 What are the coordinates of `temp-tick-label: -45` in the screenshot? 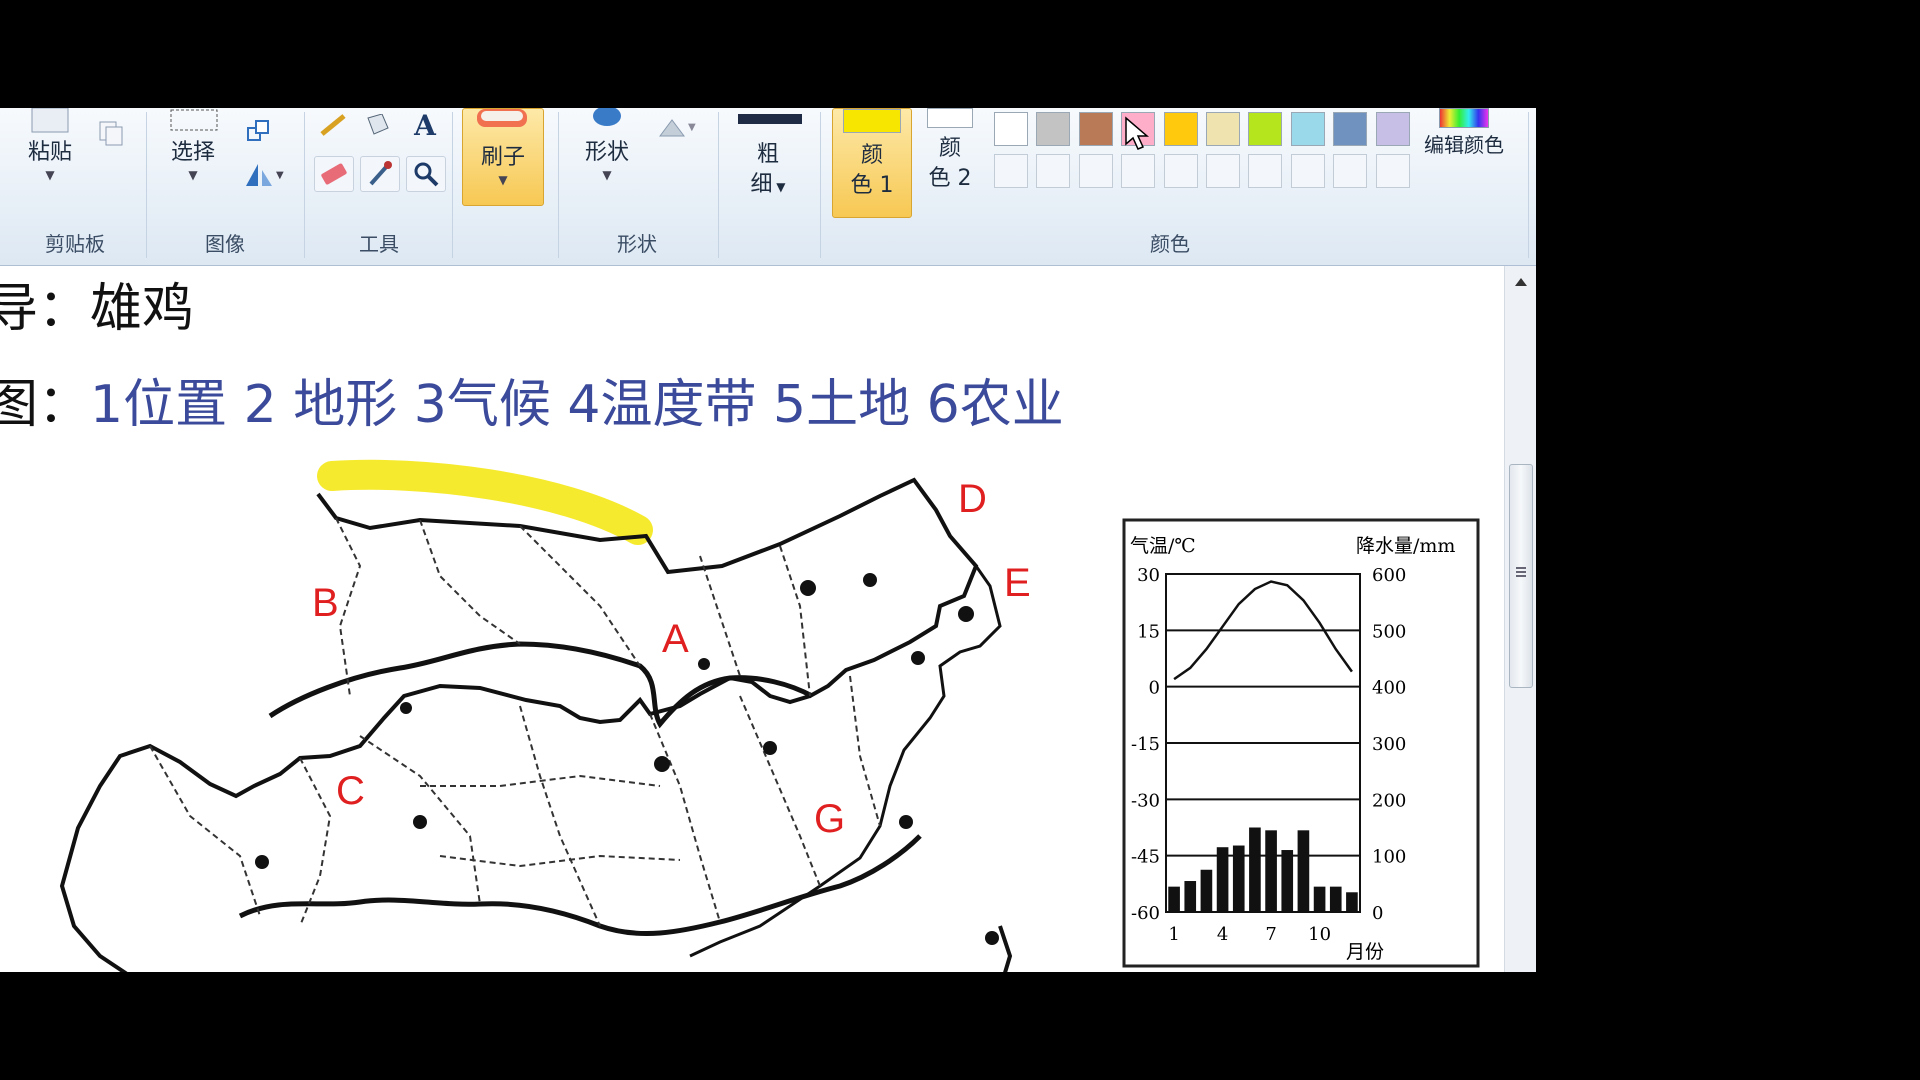 It's located at (1145, 857).